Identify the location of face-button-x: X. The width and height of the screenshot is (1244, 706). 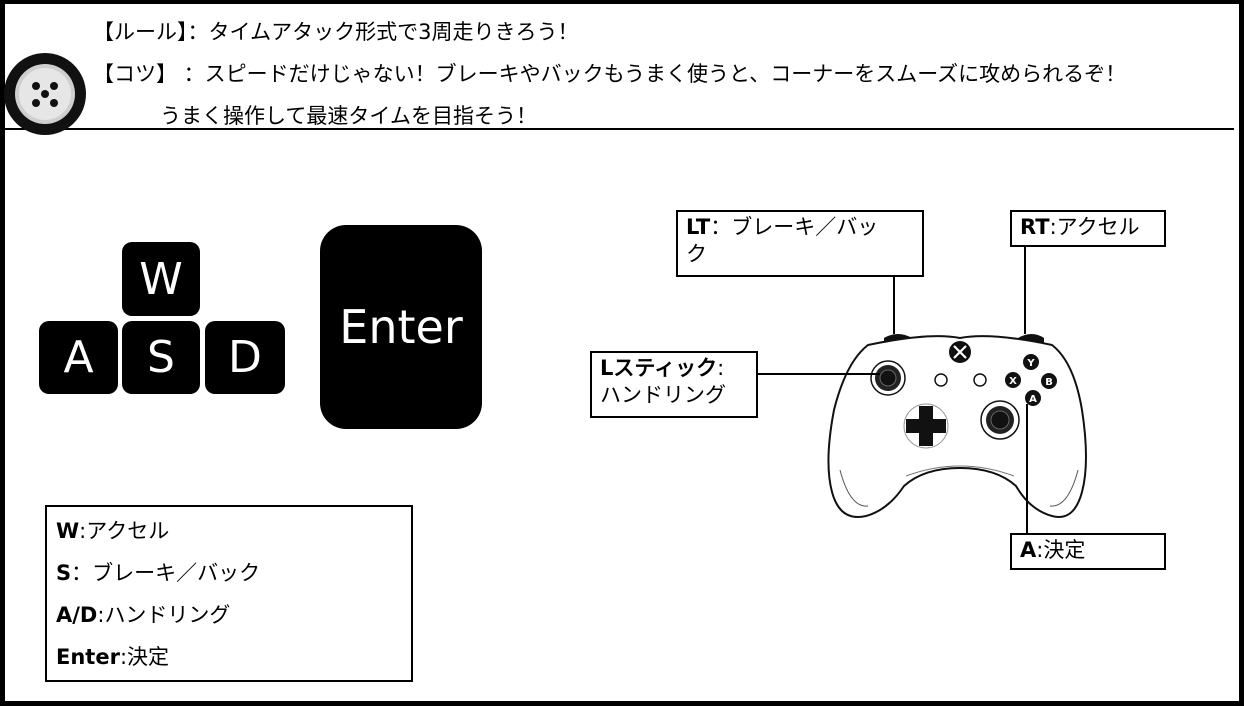
(1013, 381).